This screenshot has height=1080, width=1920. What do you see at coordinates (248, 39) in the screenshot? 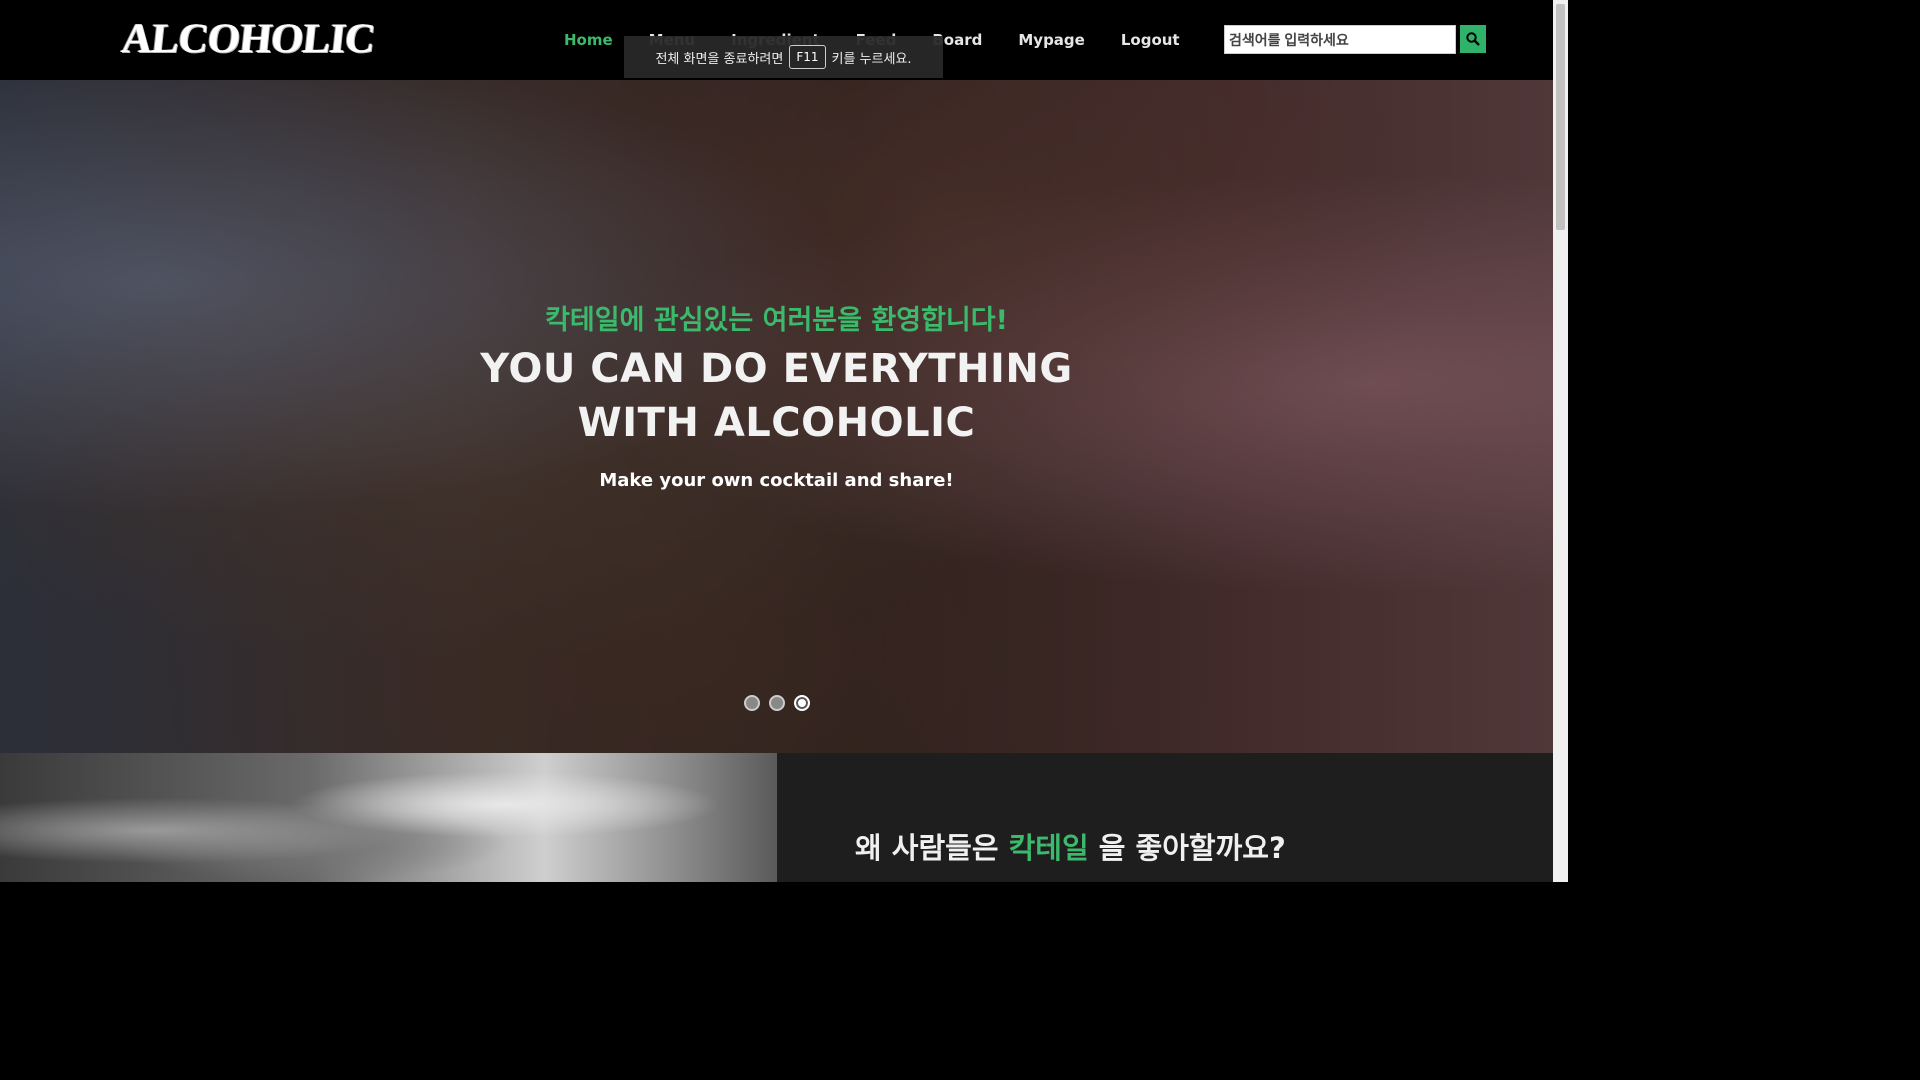
I see `logo: ALCOHOLIC` at bounding box center [248, 39].